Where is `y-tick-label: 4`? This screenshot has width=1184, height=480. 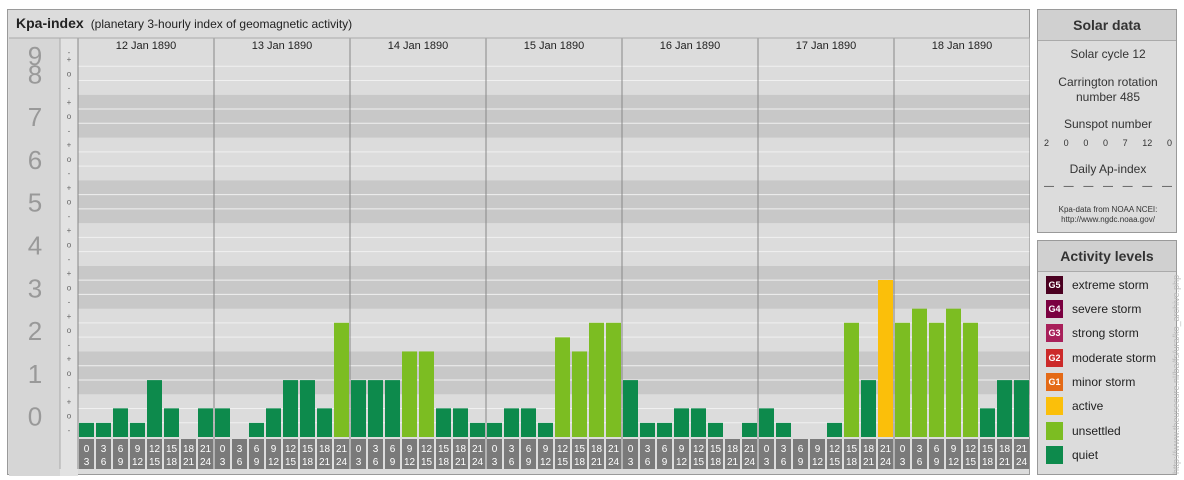
y-tick-label: 4 is located at coordinates (35, 246).